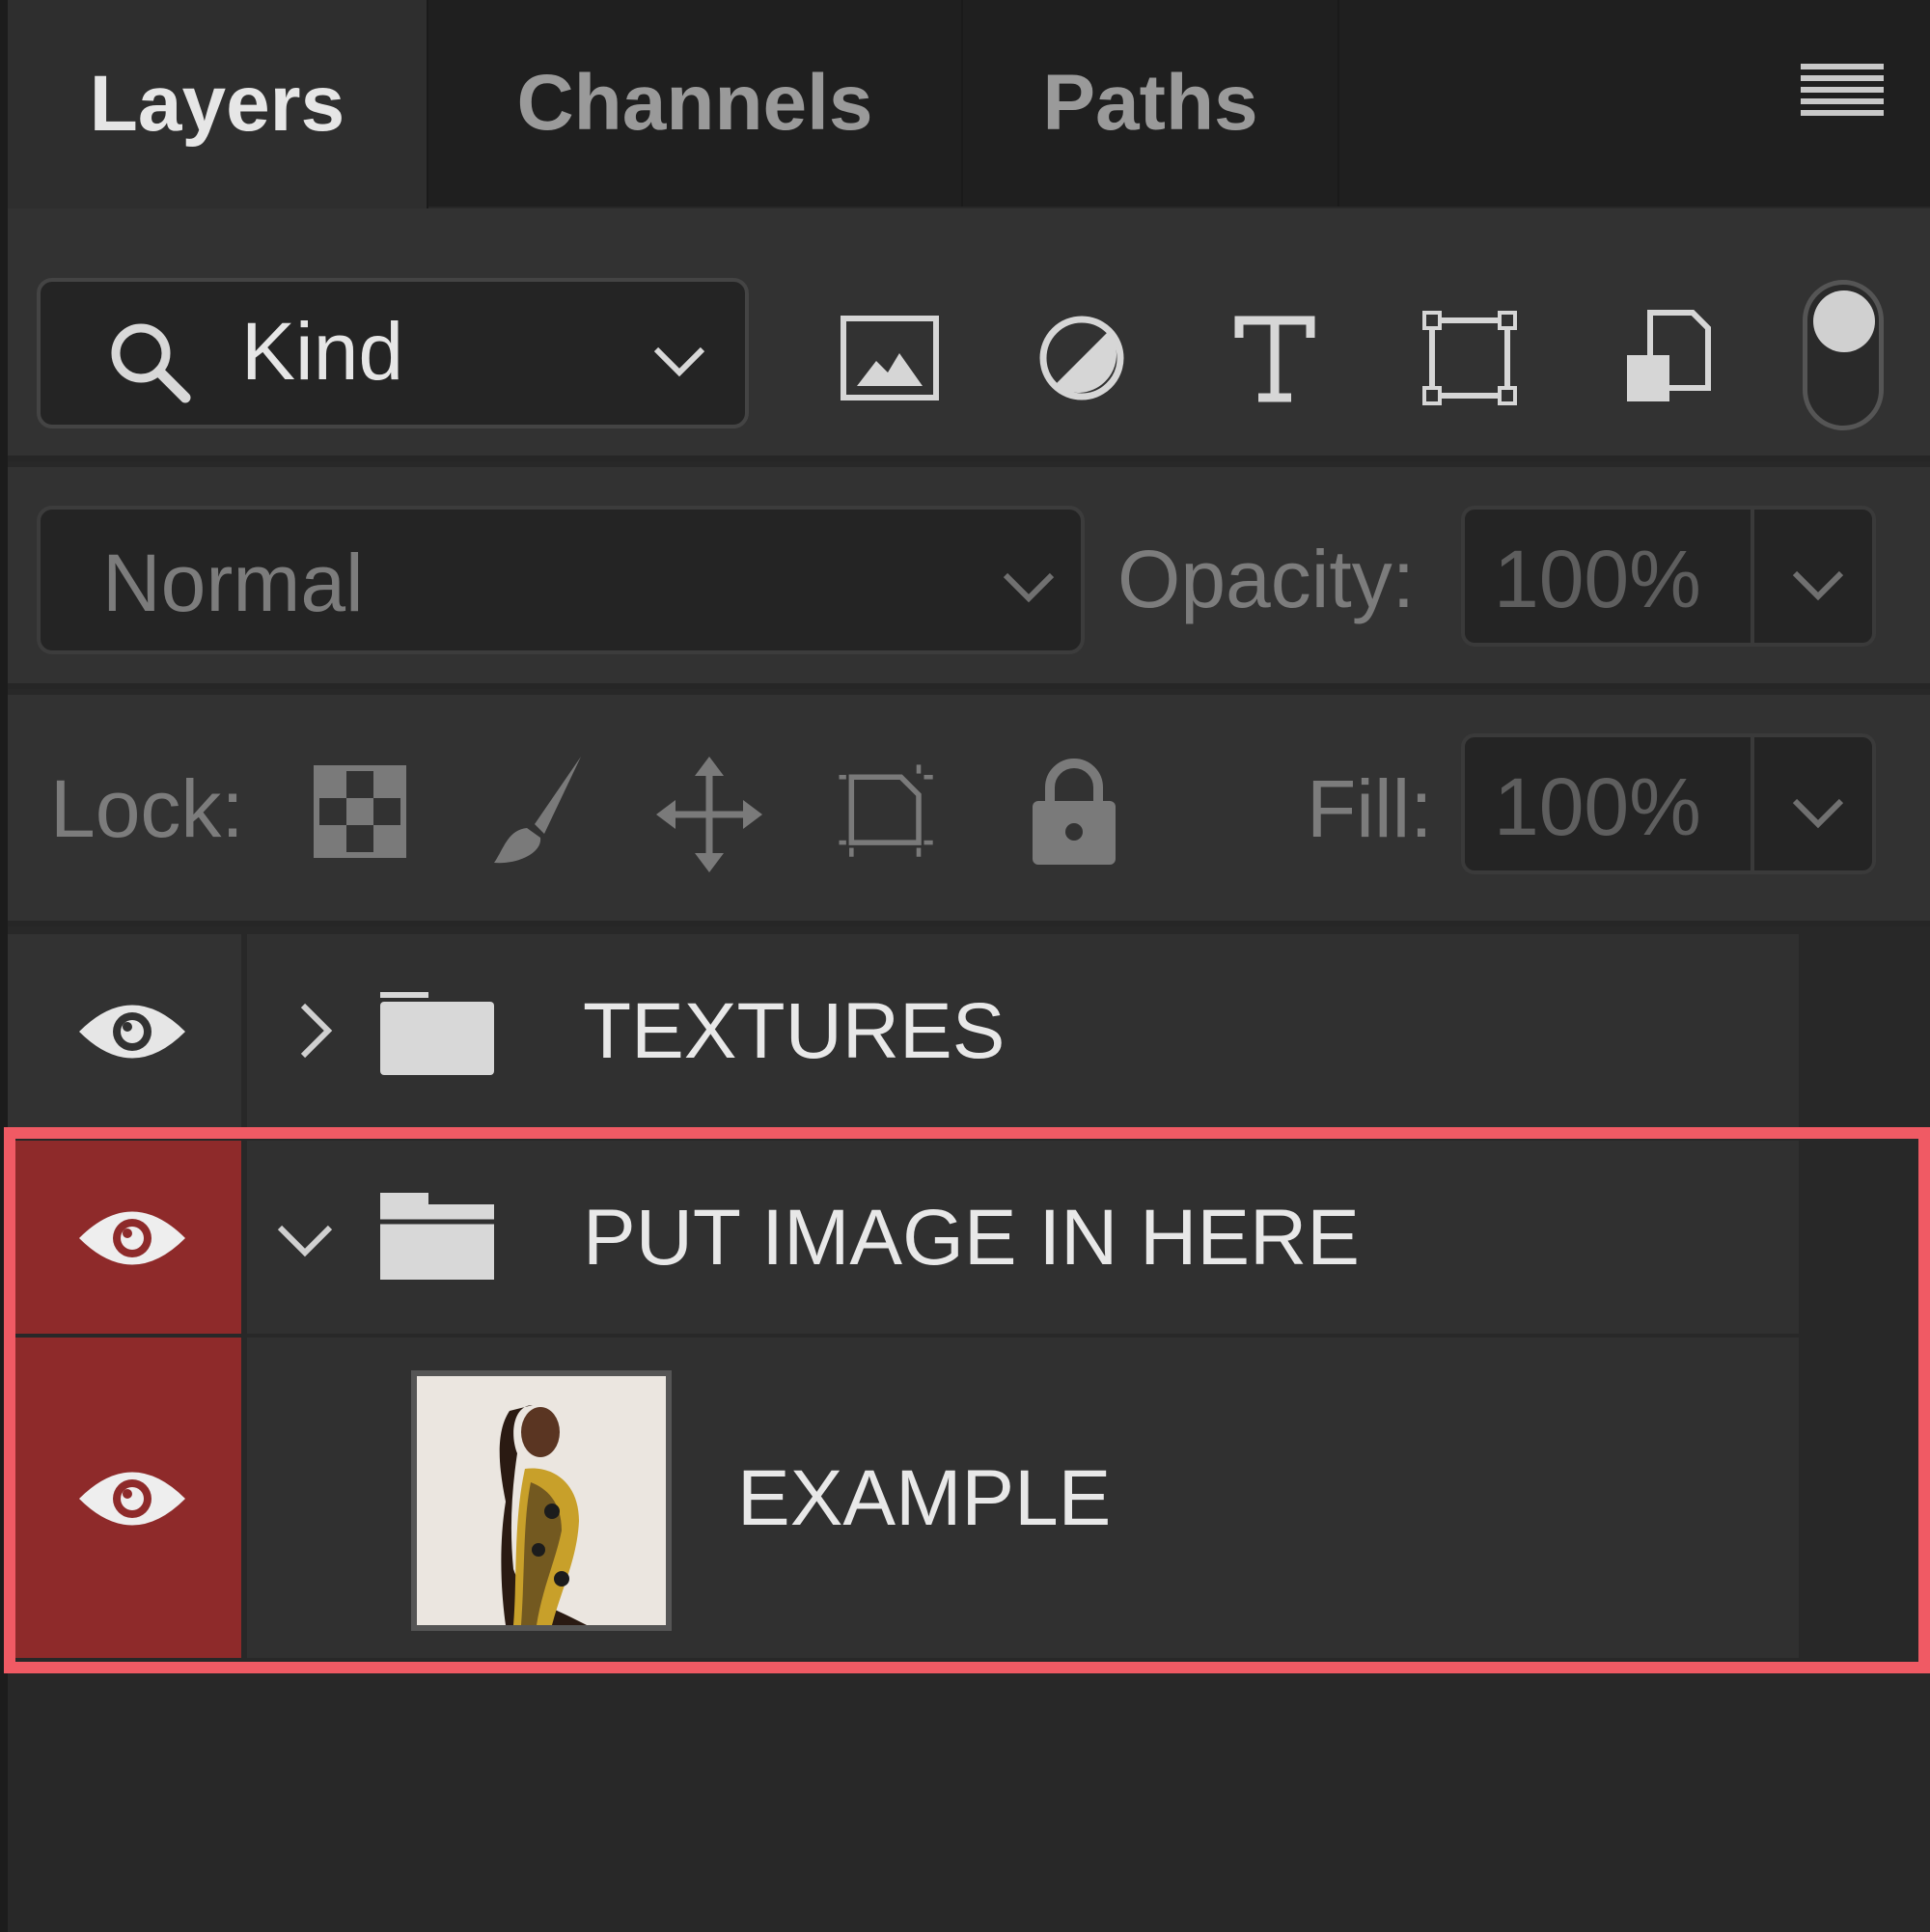 The width and height of the screenshot is (1930, 1932). Describe the element at coordinates (1843, 355) in the screenshot. I see `filter-toggle` at that location.